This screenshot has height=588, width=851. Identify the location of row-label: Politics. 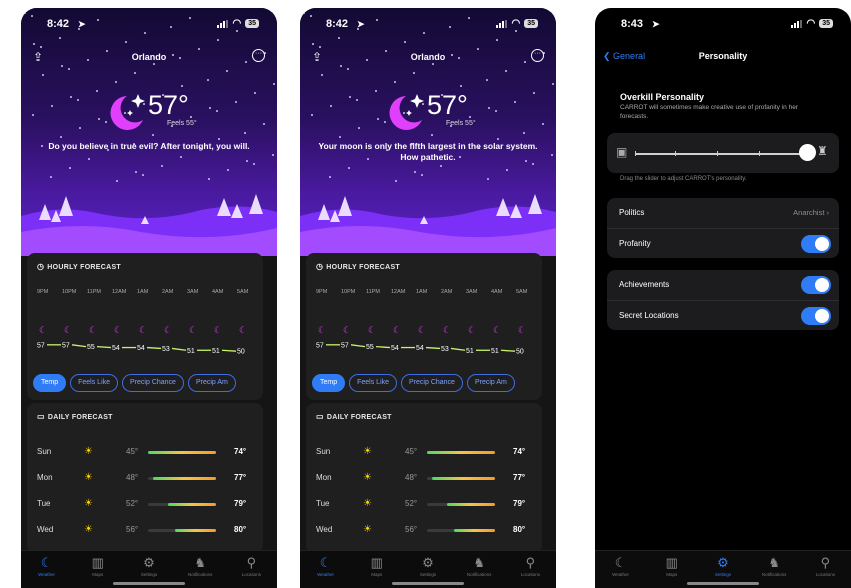
(632, 212).